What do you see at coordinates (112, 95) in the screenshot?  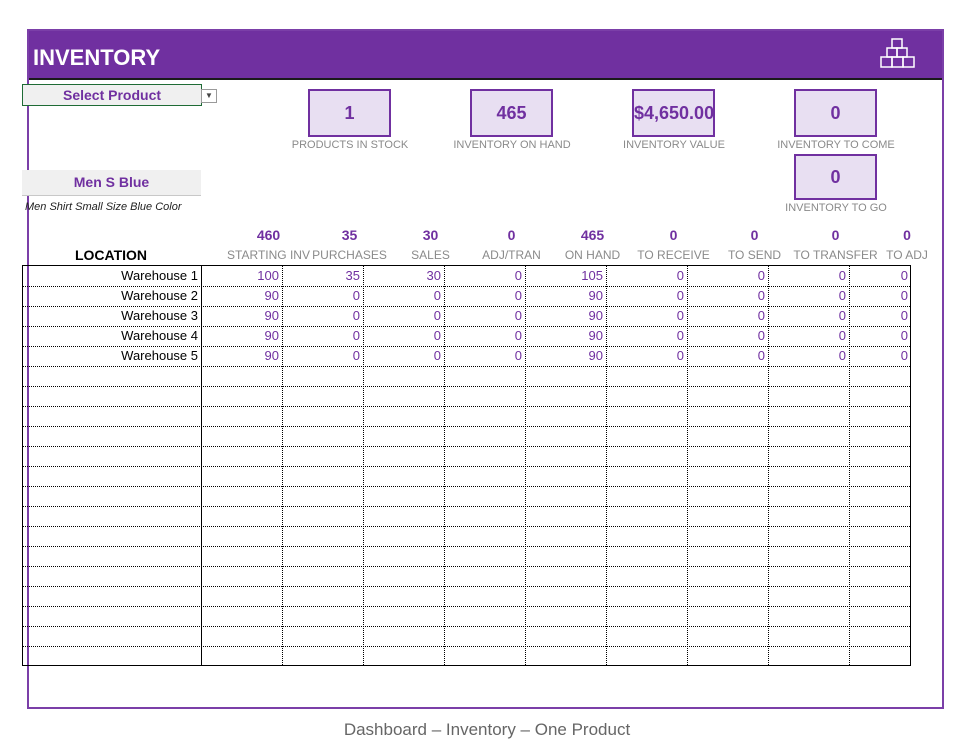 I see `select-product-dropdown: Select Product` at bounding box center [112, 95].